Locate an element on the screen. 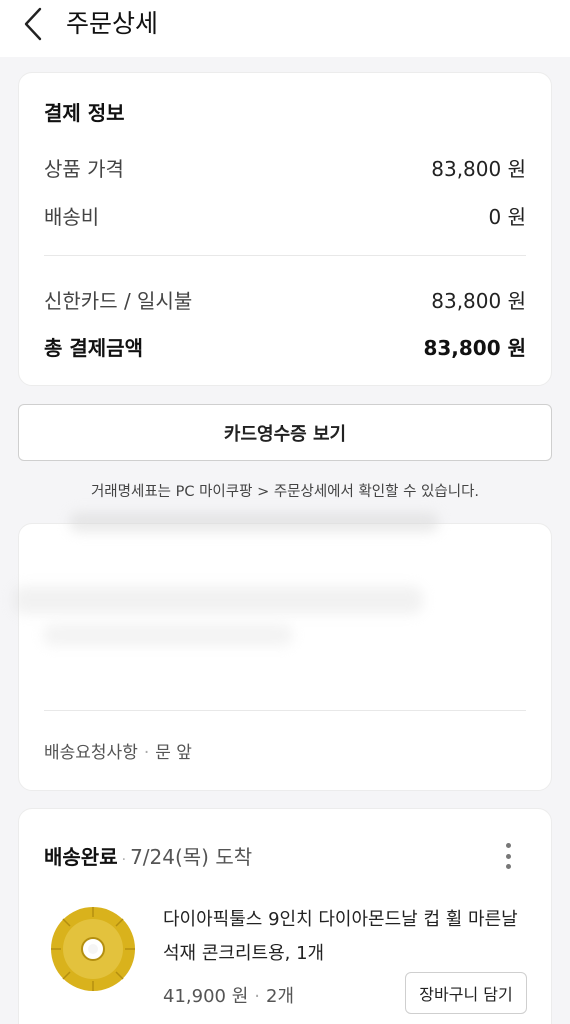 The image size is (570, 1024). total-payment-value: 83,800 원 is located at coordinates (474, 348).